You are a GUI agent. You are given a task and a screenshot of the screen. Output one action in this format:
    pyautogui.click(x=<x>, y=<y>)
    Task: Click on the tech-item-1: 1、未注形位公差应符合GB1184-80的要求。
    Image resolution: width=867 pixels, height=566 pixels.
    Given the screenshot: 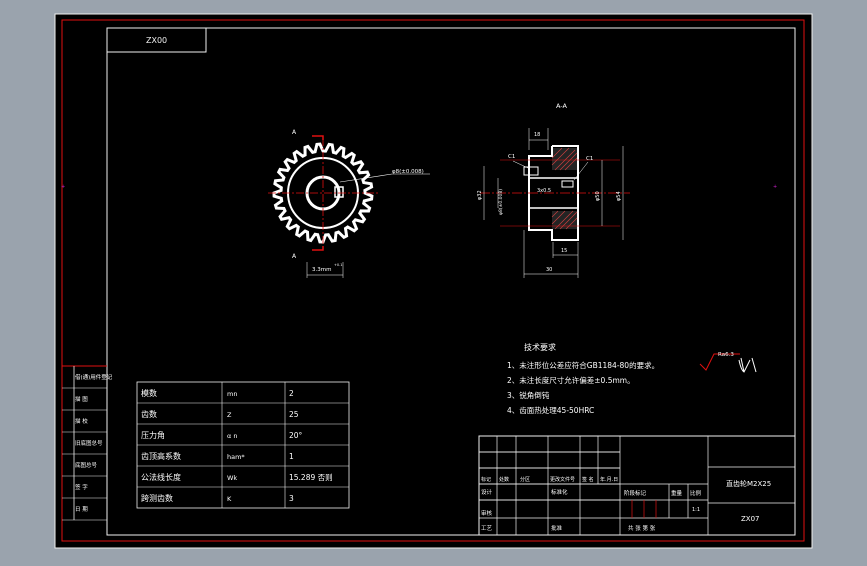 What is the action you would take?
    pyautogui.click(x=583, y=365)
    